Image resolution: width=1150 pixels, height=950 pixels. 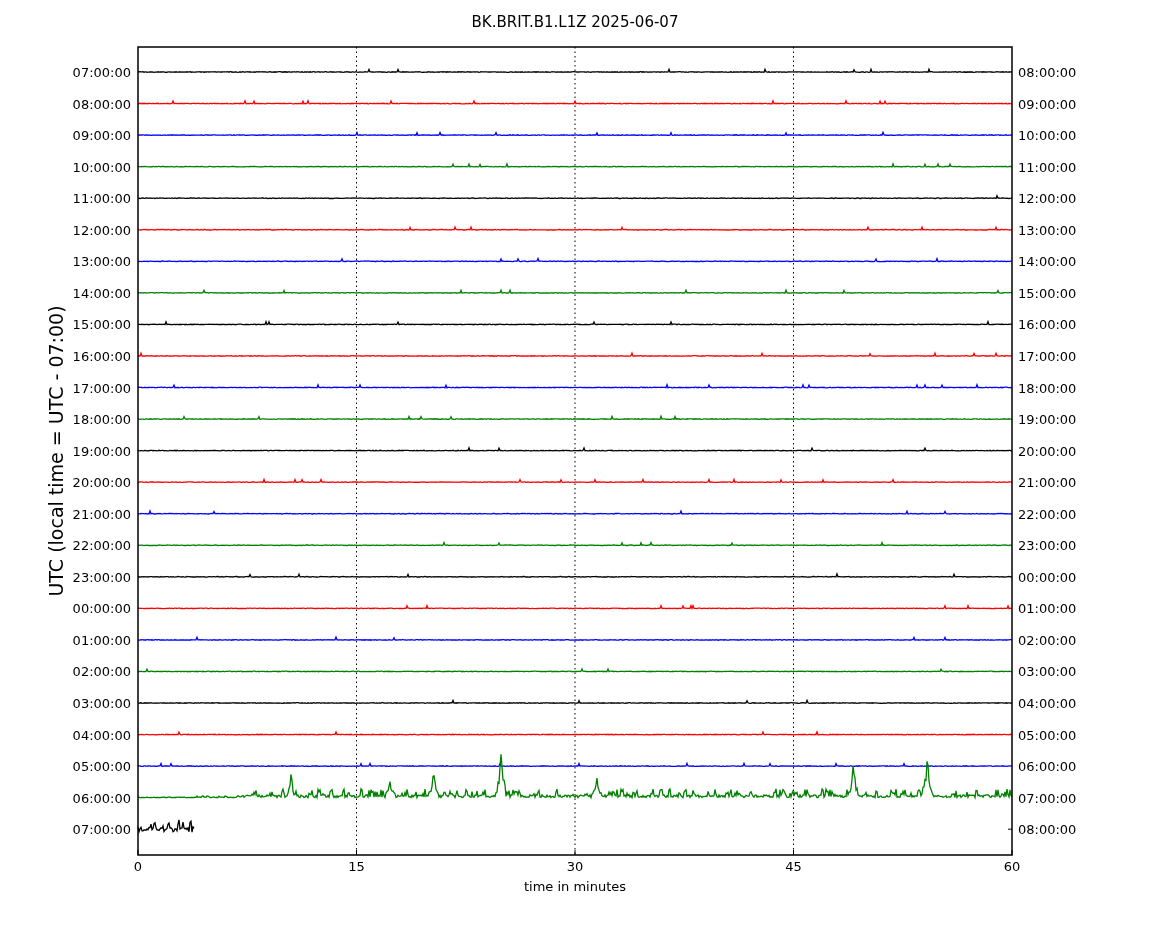 What do you see at coordinates (356, 866) in the screenshot?
I see `tick-label: 15` at bounding box center [356, 866].